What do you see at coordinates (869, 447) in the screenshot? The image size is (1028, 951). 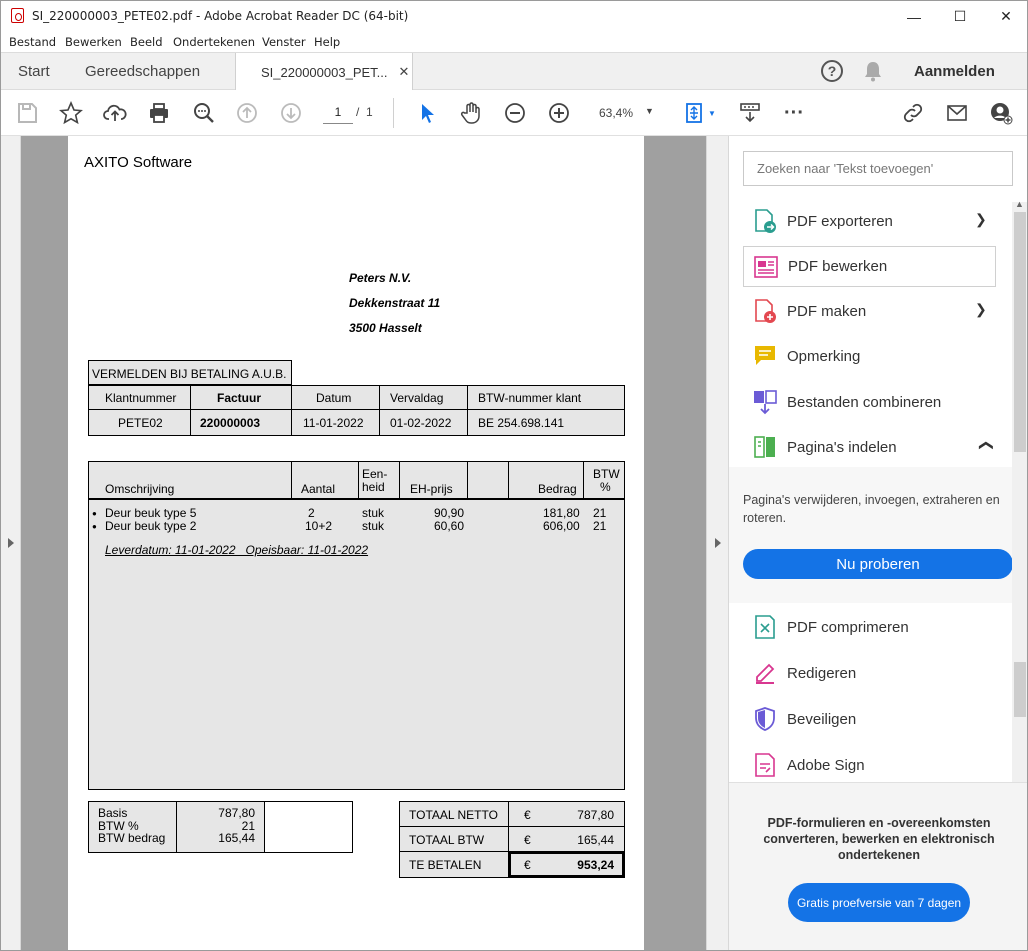 I see `tool-organize-pages: Pagina's indelen` at bounding box center [869, 447].